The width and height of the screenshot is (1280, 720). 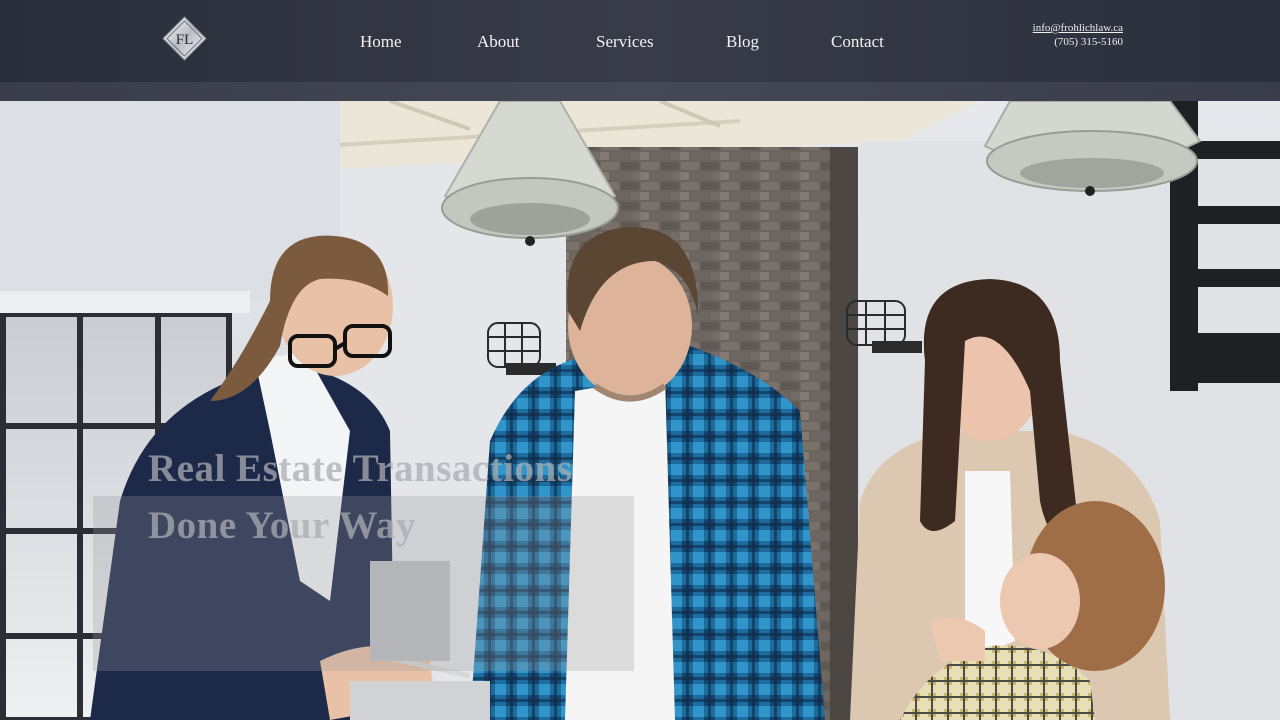 I want to click on contact-info: info@frohlichlaw.ca (705) 315-5160, so click(x=1078, y=35).